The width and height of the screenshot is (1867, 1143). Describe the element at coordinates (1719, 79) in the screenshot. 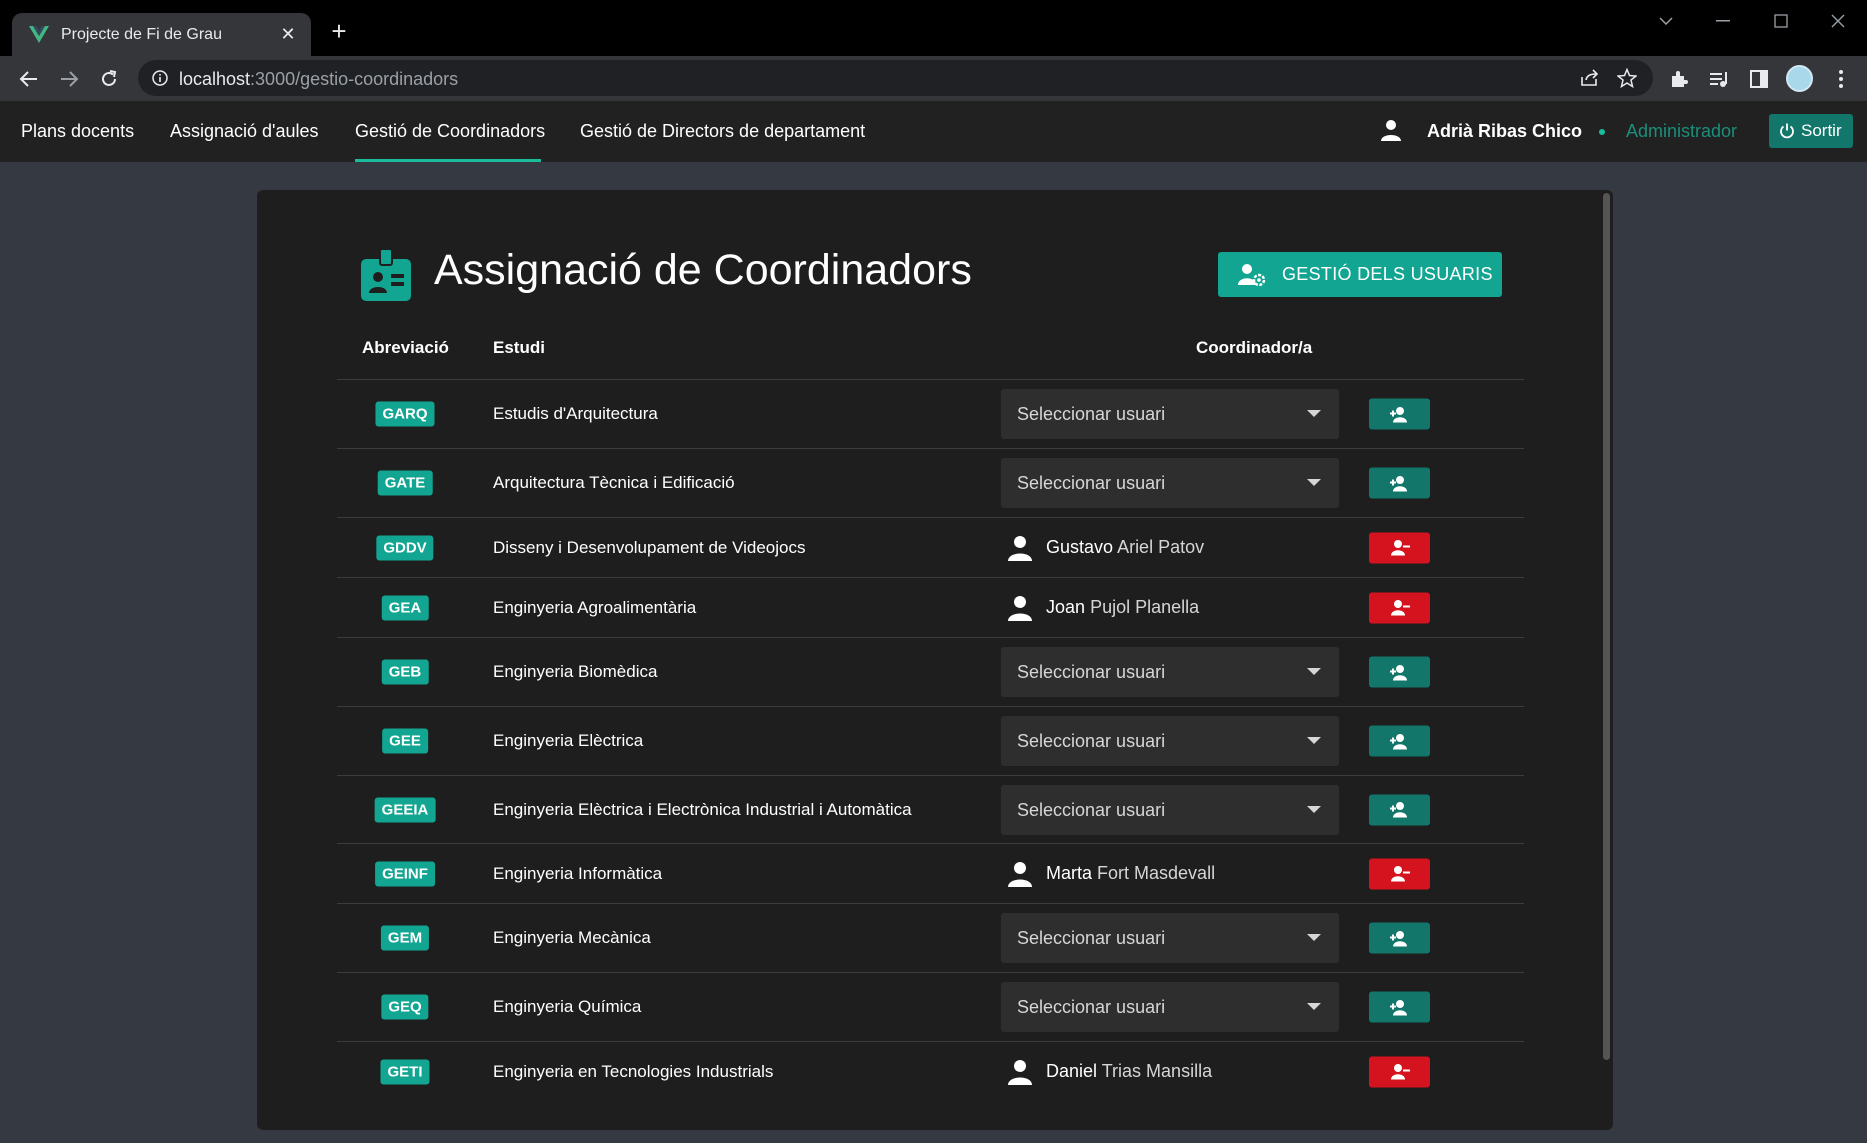

I see `media-control-icon` at that location.